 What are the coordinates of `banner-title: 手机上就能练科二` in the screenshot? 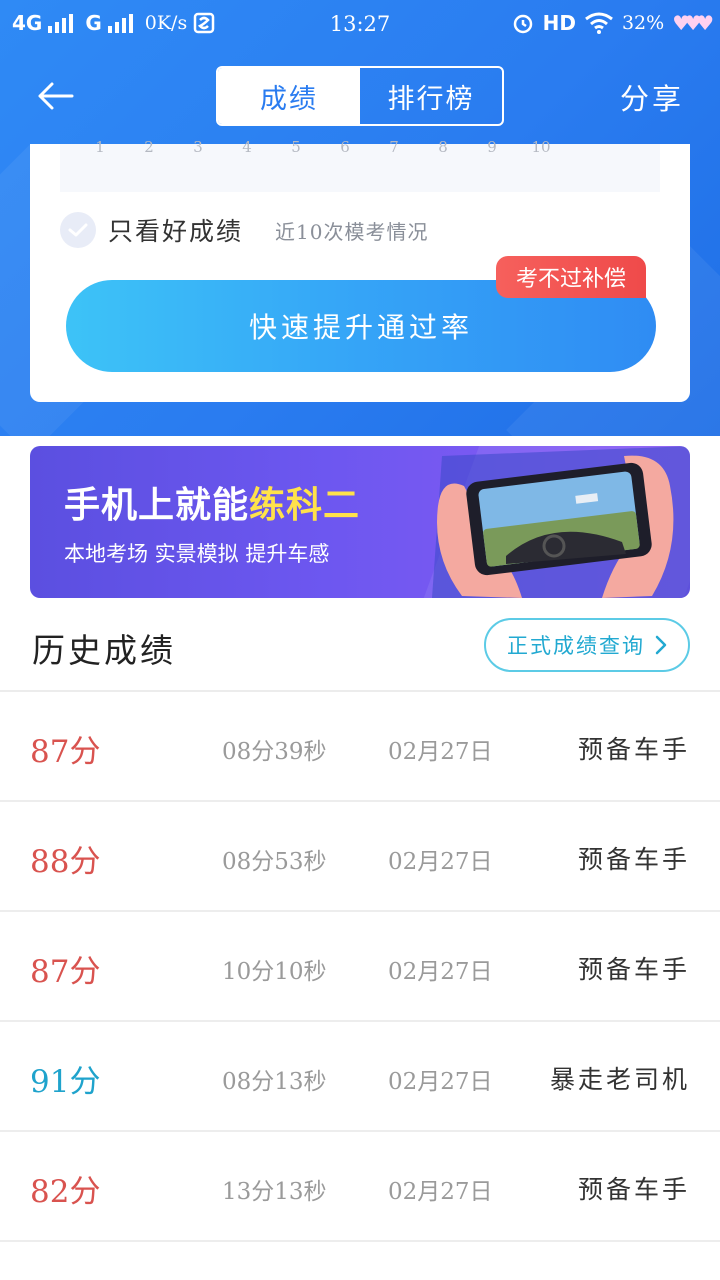 It's located at (212, 502).